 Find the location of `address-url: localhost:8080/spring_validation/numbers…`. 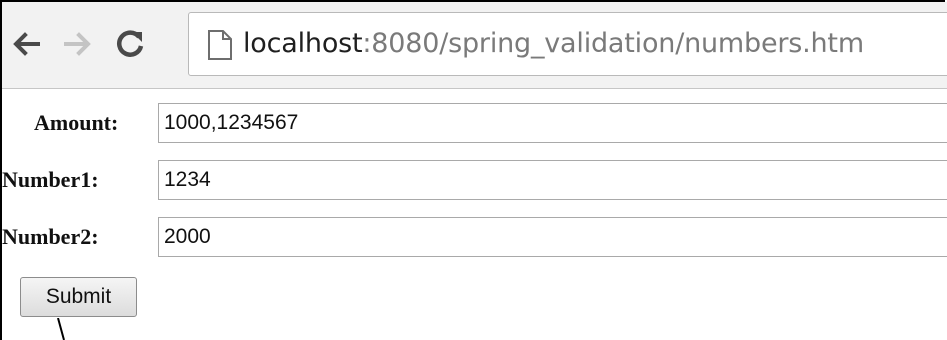

address-url: localhost:8080/spring_validation/numbers… is located at coordinates (553, 44).